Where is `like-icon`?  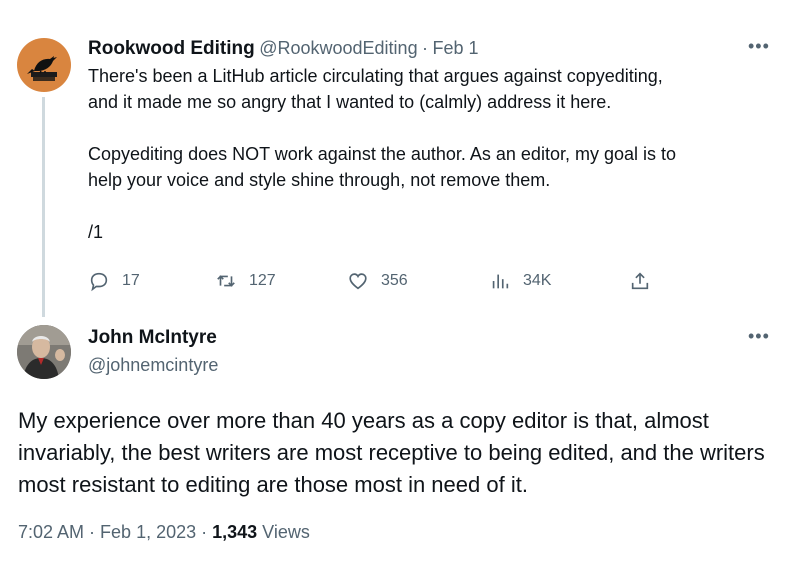
like-icon is located at coordinates (358, 281).